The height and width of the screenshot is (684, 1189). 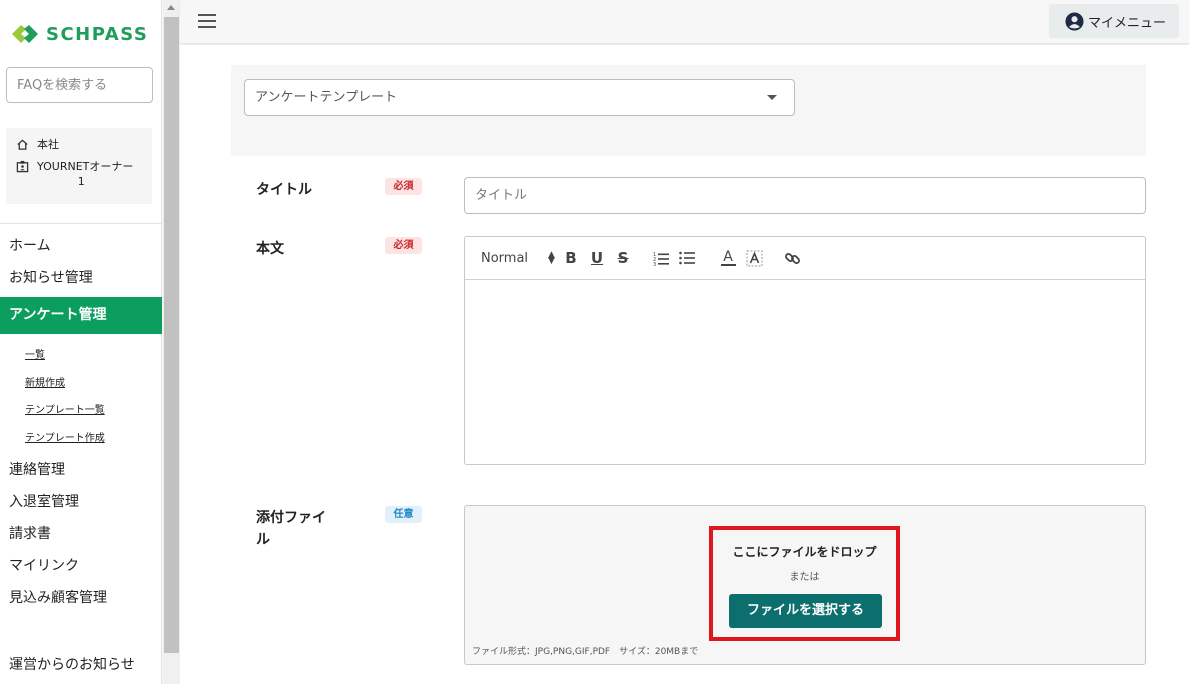 What do you see at coordinates (85, 166) in the screenshot?
I see `org-user-name: YOURNETオーナー` at bounding box center [85, 166].